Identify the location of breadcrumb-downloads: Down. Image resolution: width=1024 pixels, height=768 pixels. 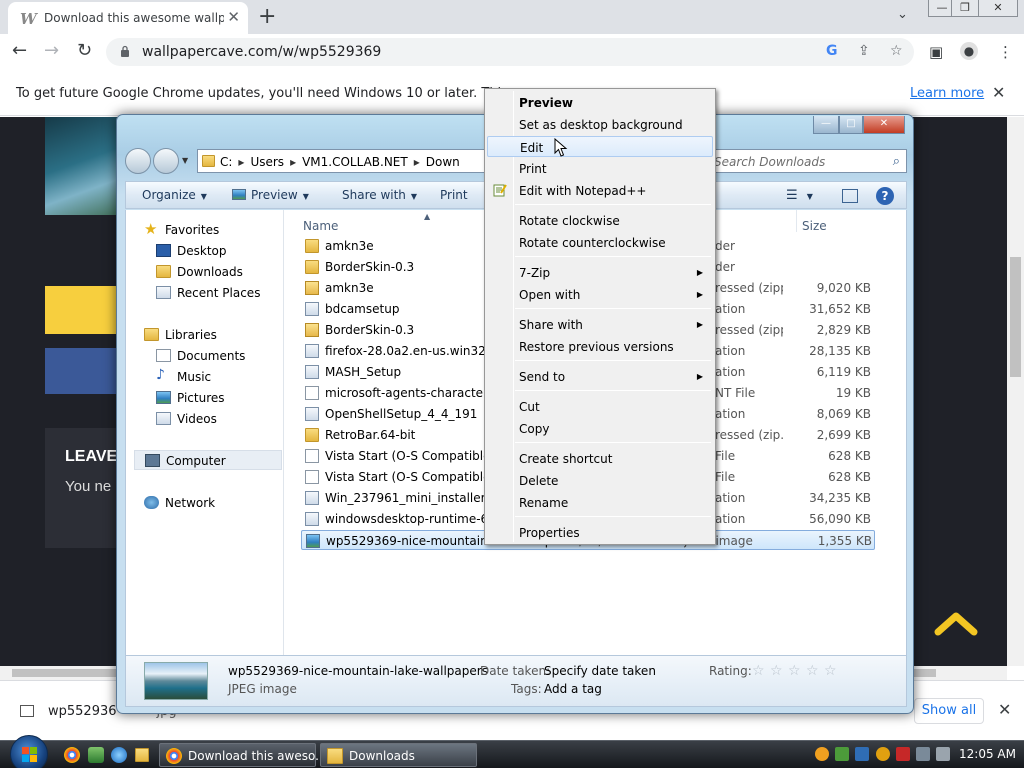
(443, 162).